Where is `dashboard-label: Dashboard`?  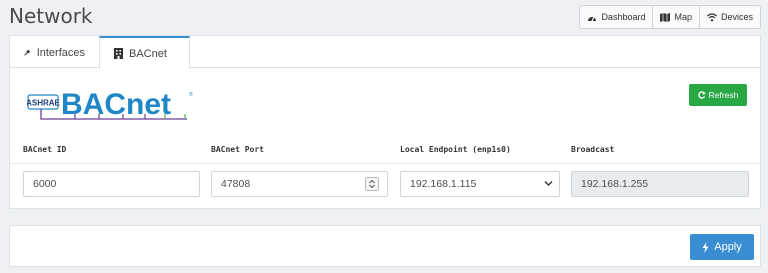
dashboard-label: Dashboard is located at coordinates (623, 17).